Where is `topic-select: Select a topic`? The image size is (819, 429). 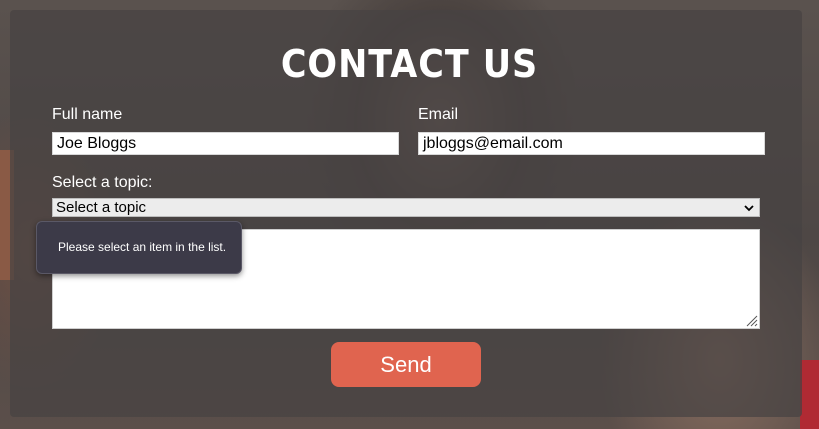
topic-select: Select a topic is located at coordinates (406, 207).